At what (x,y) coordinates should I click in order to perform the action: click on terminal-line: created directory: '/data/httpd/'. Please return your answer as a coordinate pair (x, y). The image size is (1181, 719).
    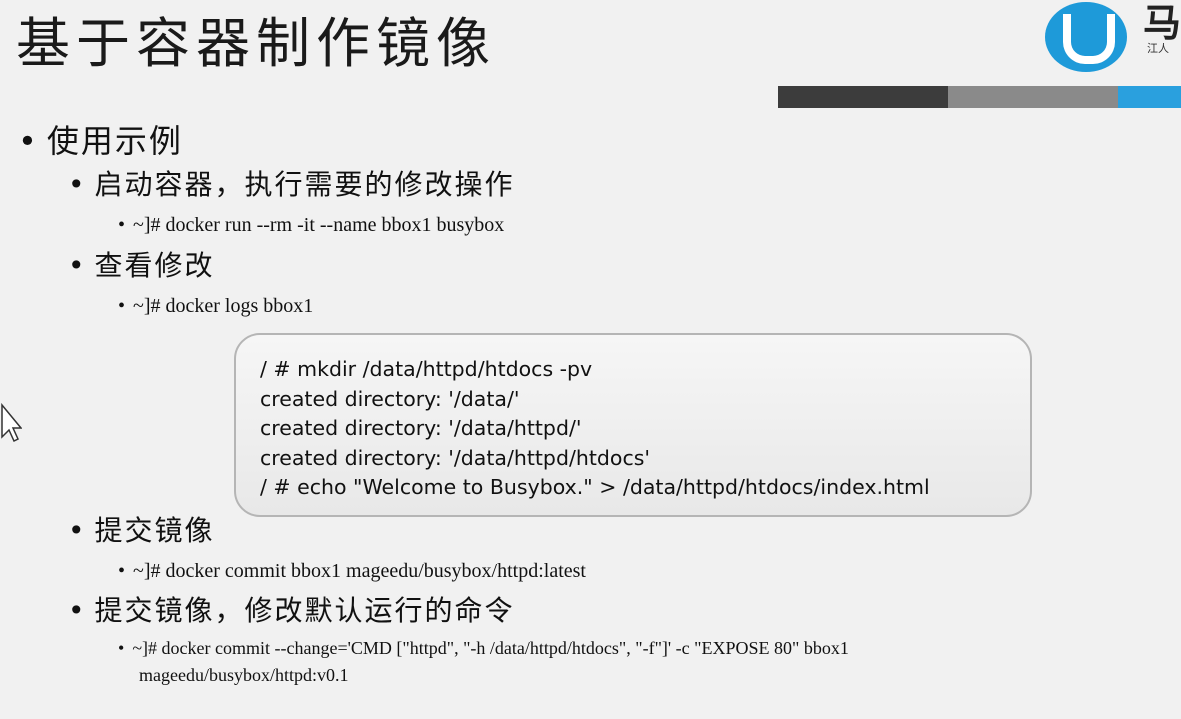
    Looking at the image, I should click on (421, 428).